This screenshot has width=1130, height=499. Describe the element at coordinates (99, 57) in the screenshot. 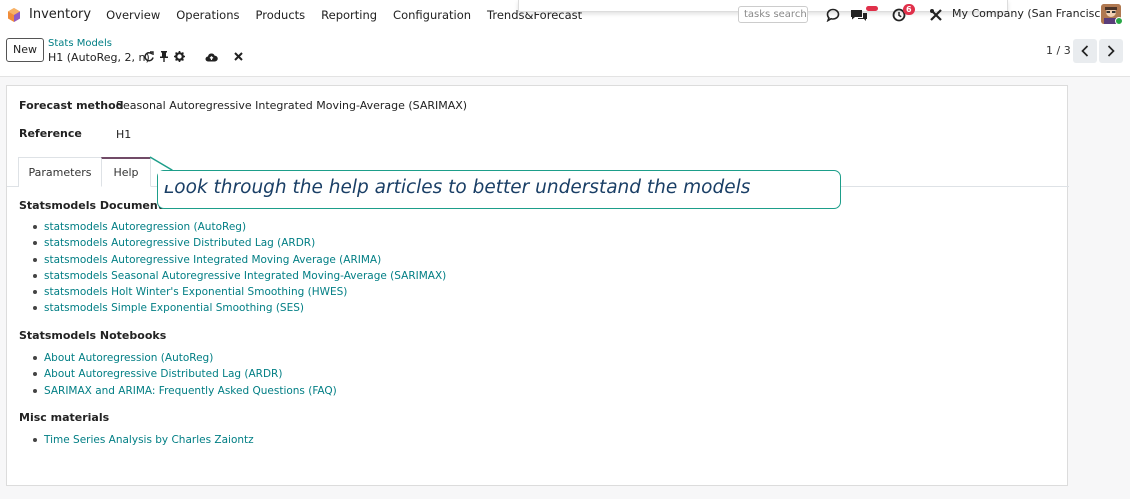

I see `record-name: H1 (AutoReg, 2, n)` at that location.